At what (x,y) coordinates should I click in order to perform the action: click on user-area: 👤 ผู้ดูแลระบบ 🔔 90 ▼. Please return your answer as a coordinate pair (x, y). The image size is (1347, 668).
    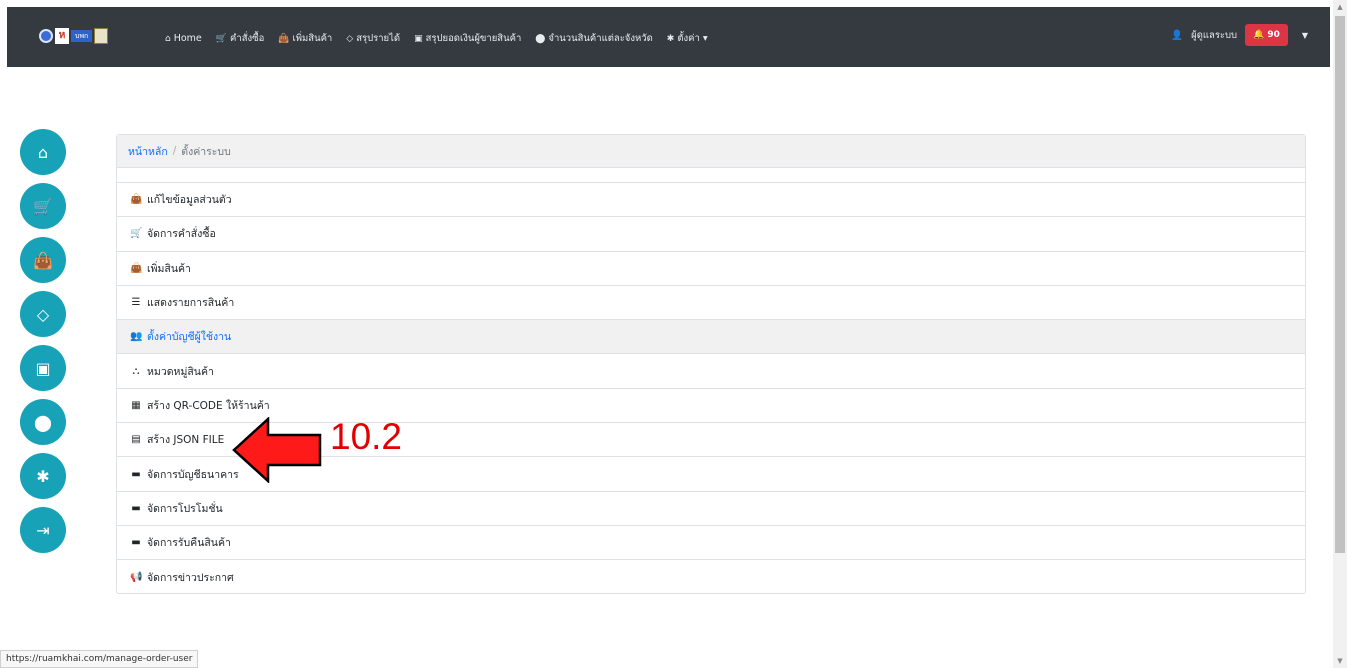
    Looking at the image, I should click on (1239, 35).